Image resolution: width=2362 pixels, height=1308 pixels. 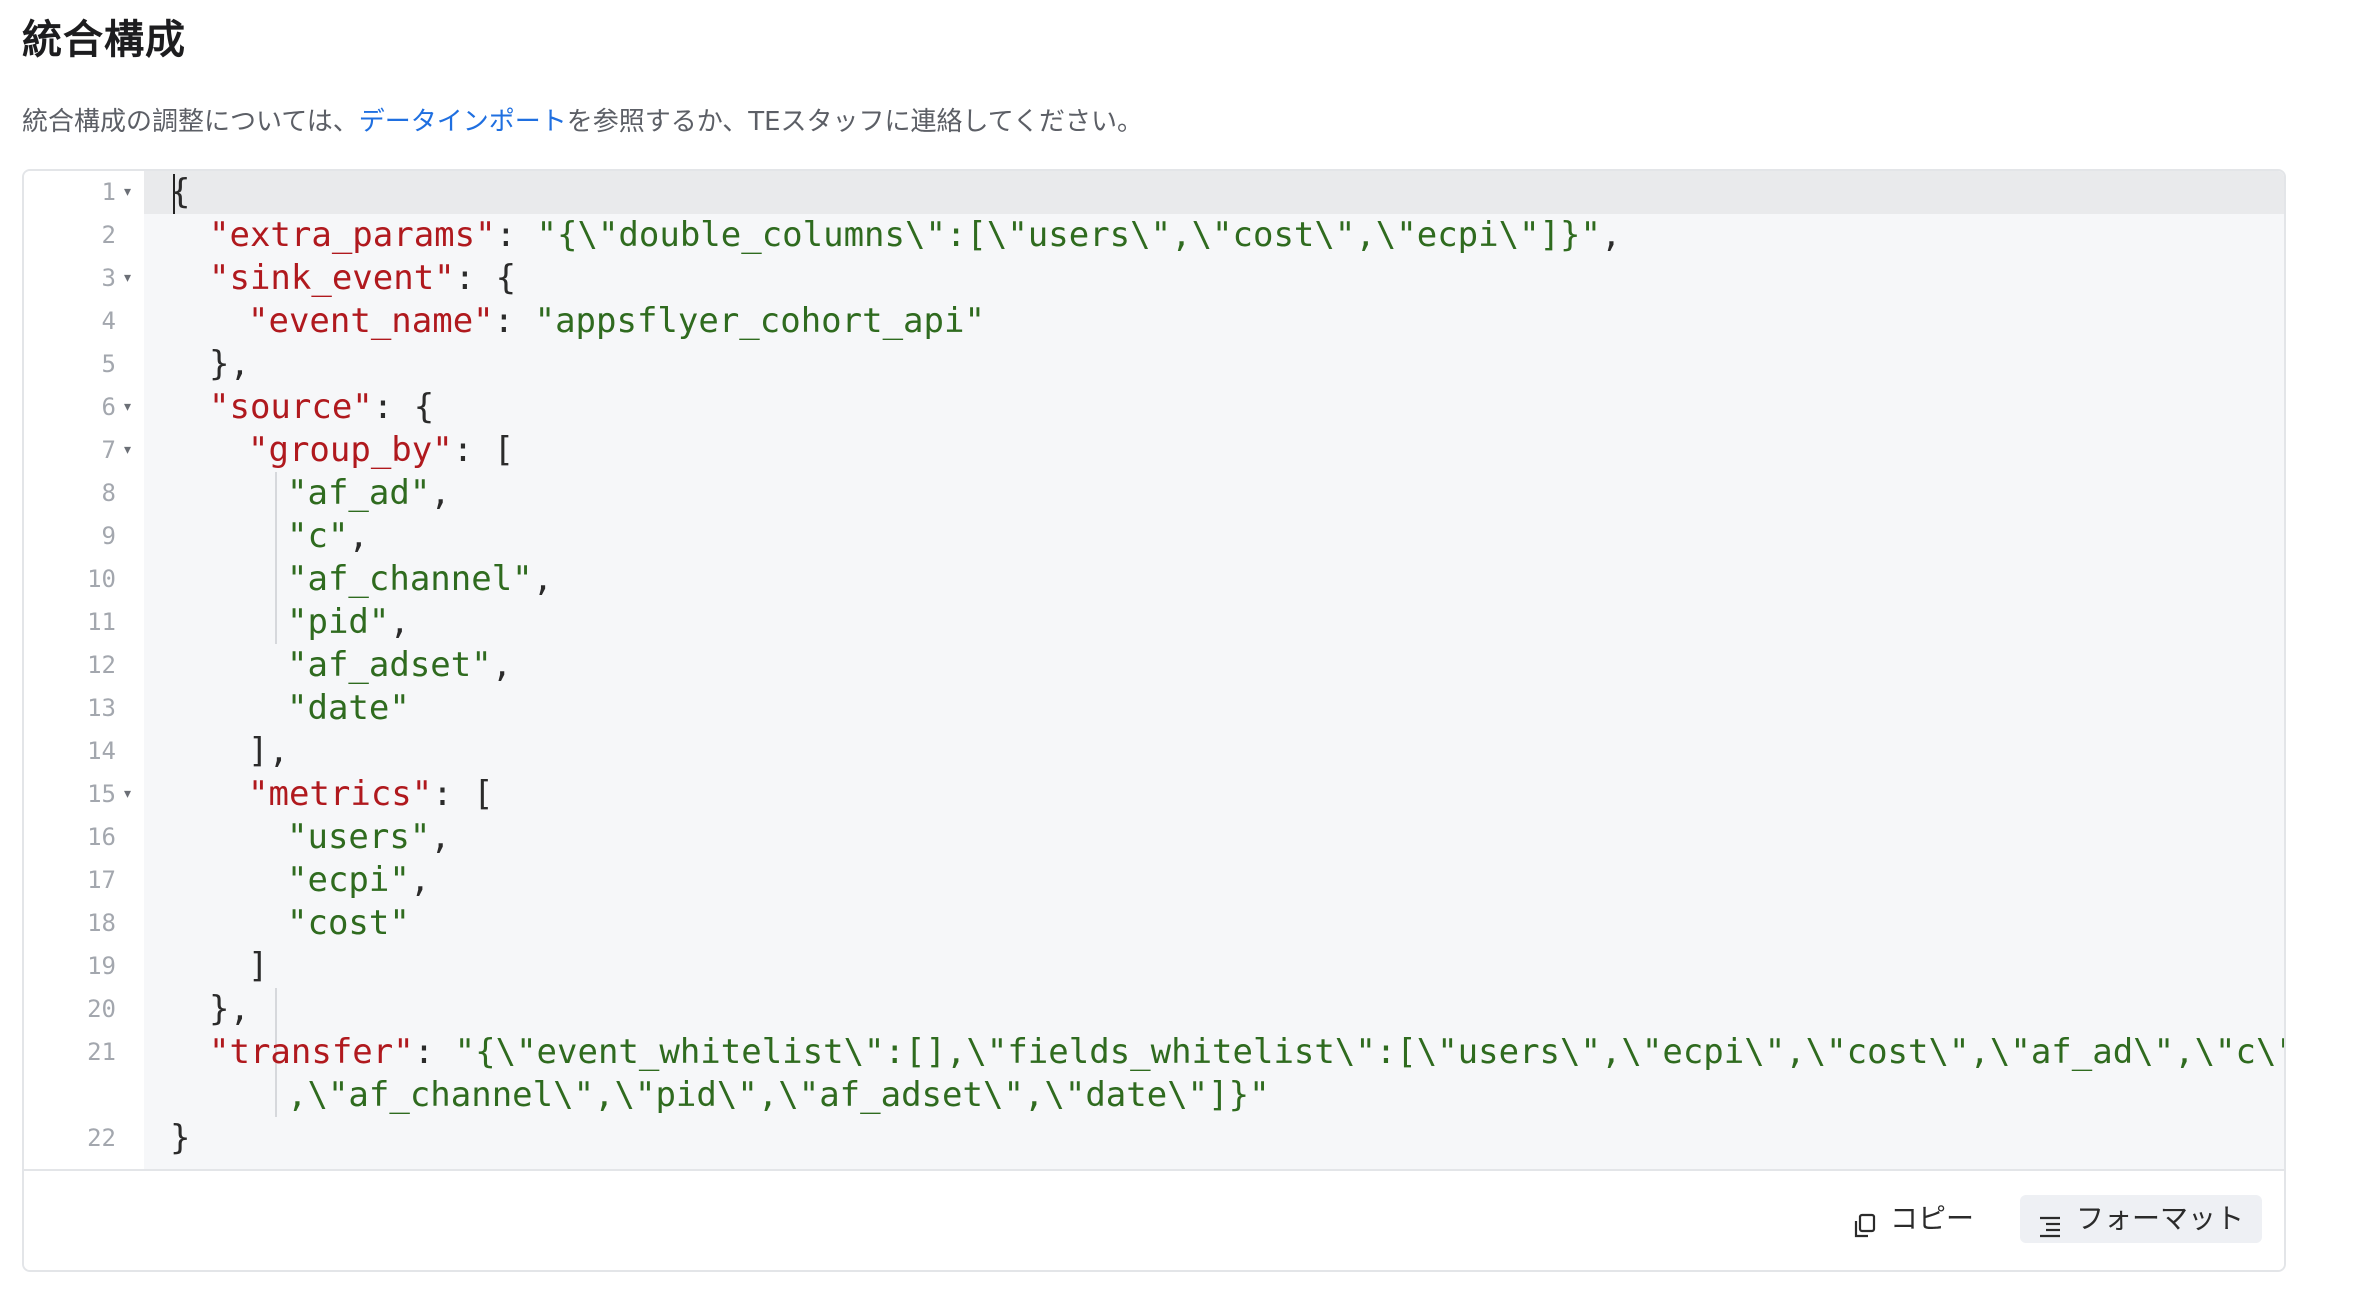 I want to click on line-number: 17, so click(x=101, y=880).